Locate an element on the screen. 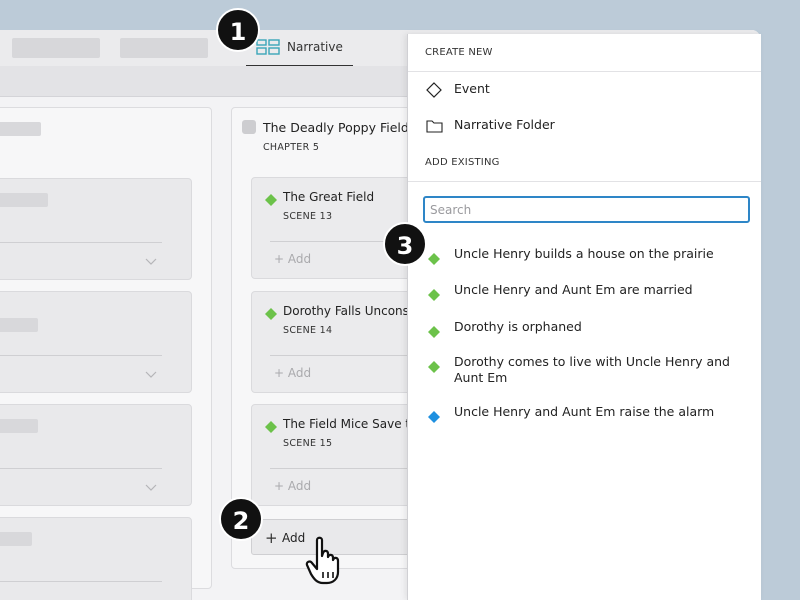 This screenshot has width=800, height=600. step-callout-1: 1 is located at coordinates (238, 30).